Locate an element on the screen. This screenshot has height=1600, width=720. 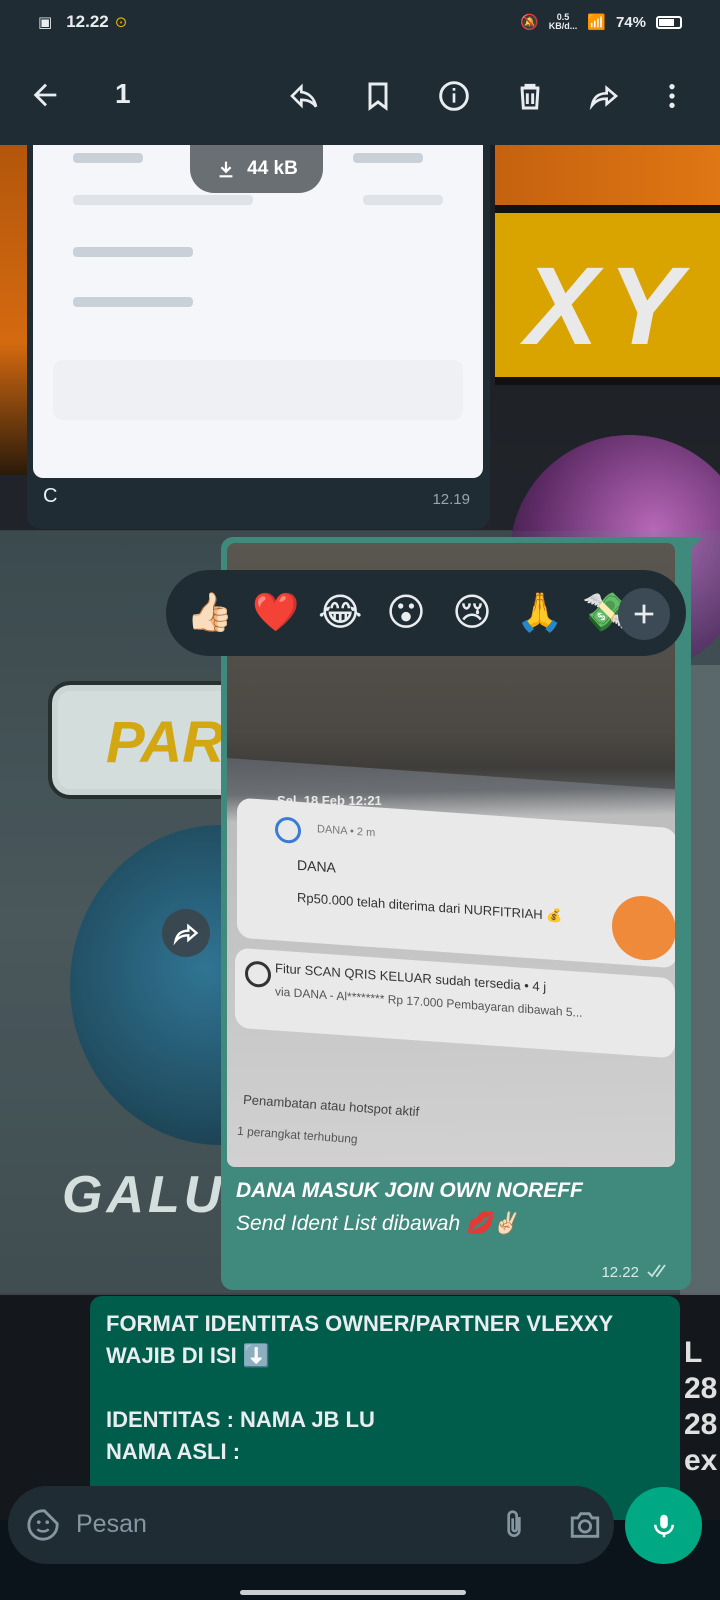
delivered-ticks-icon is located at coordinates (656, 1271).